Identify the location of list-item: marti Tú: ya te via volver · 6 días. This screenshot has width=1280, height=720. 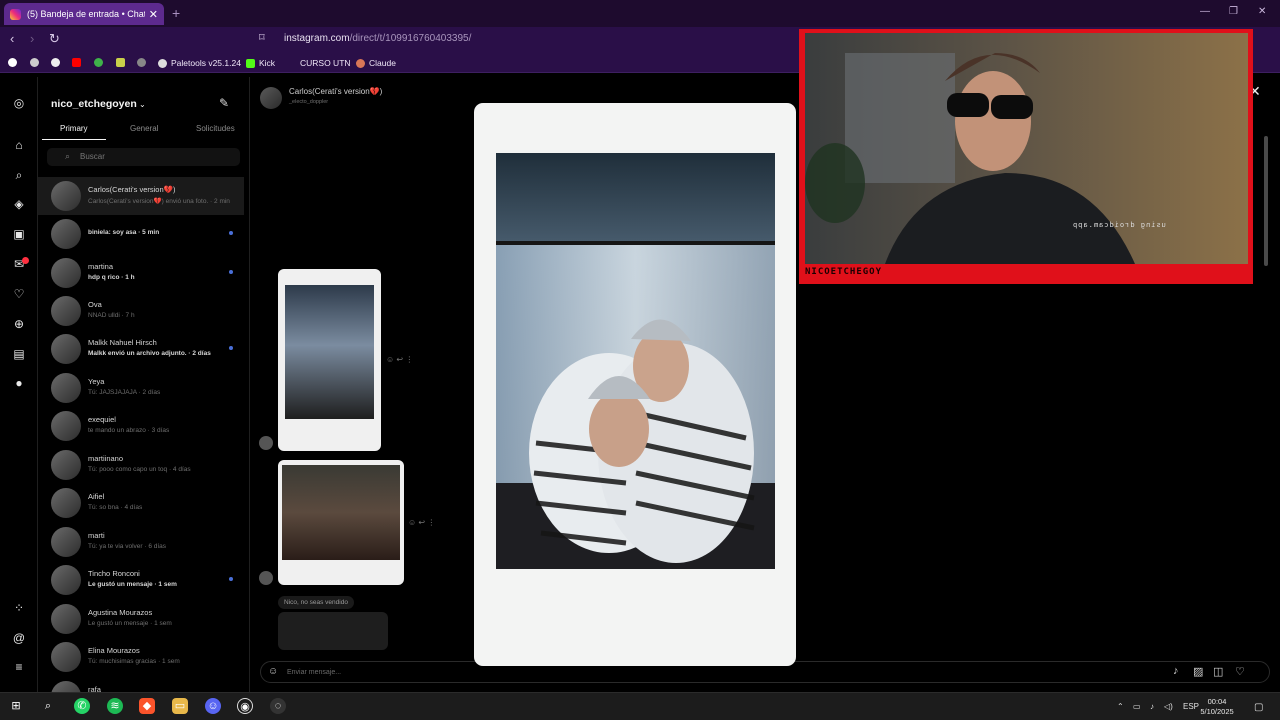
(141, 542).